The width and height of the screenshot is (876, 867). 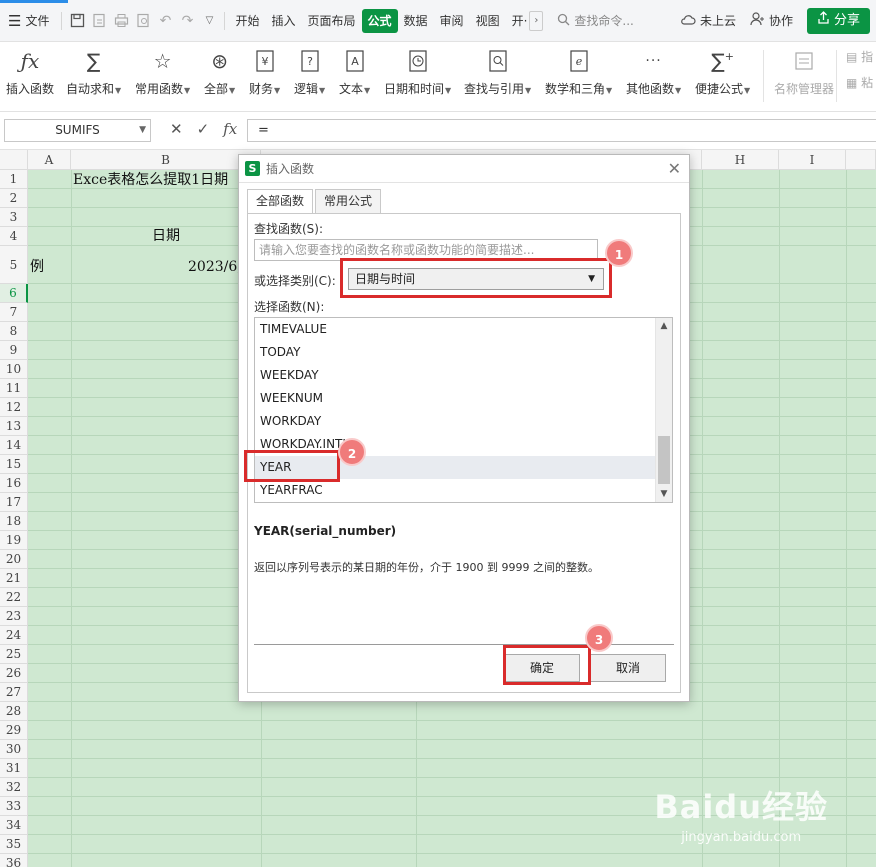 I want to click on row-header-35: 35, so click(x=14, y=844).